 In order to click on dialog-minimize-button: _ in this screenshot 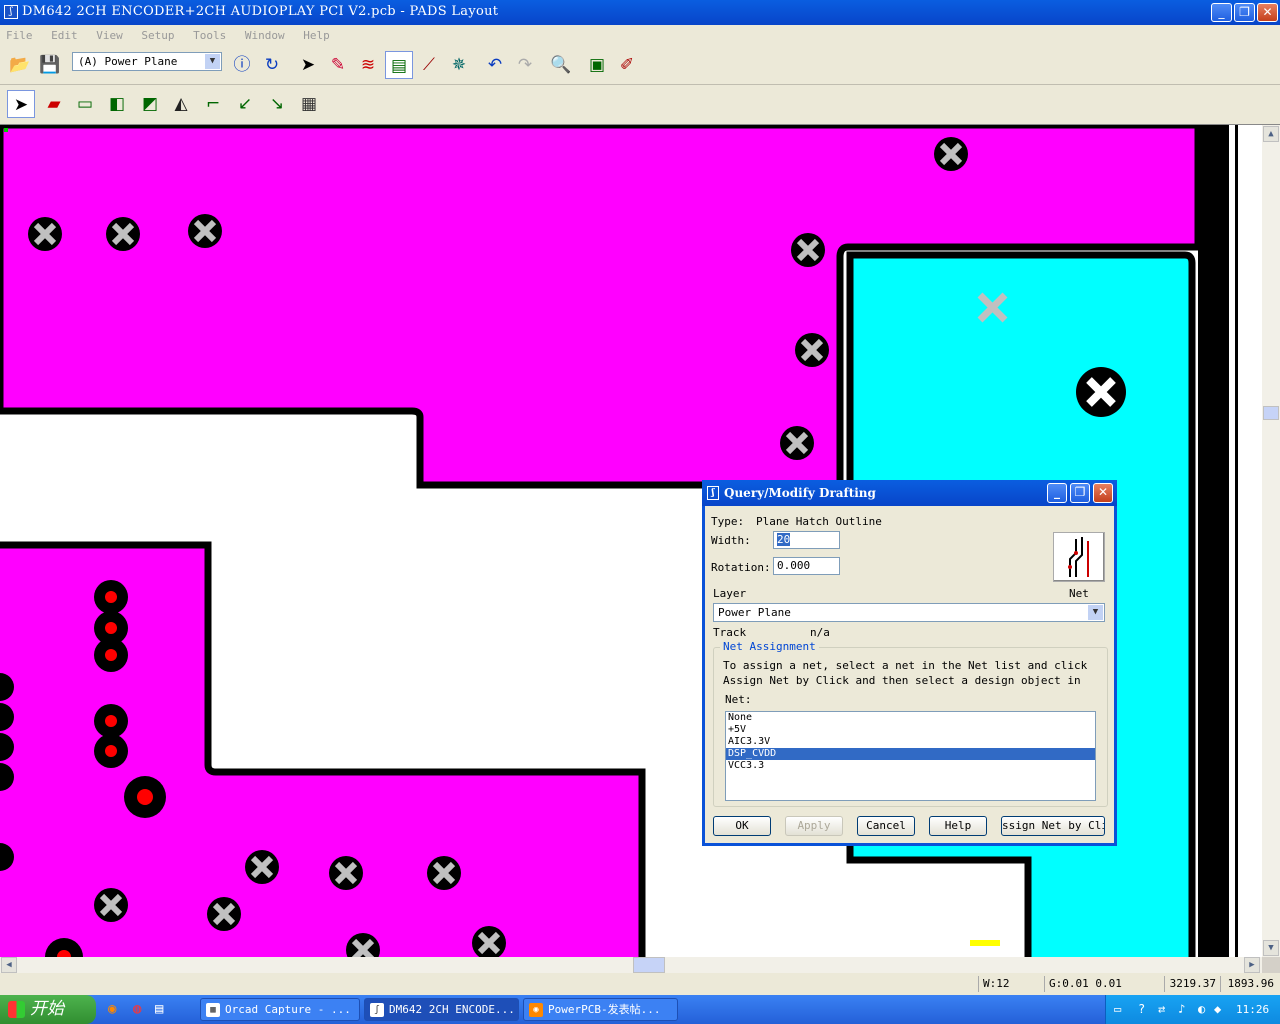, I will do `click(1057, 493)`.